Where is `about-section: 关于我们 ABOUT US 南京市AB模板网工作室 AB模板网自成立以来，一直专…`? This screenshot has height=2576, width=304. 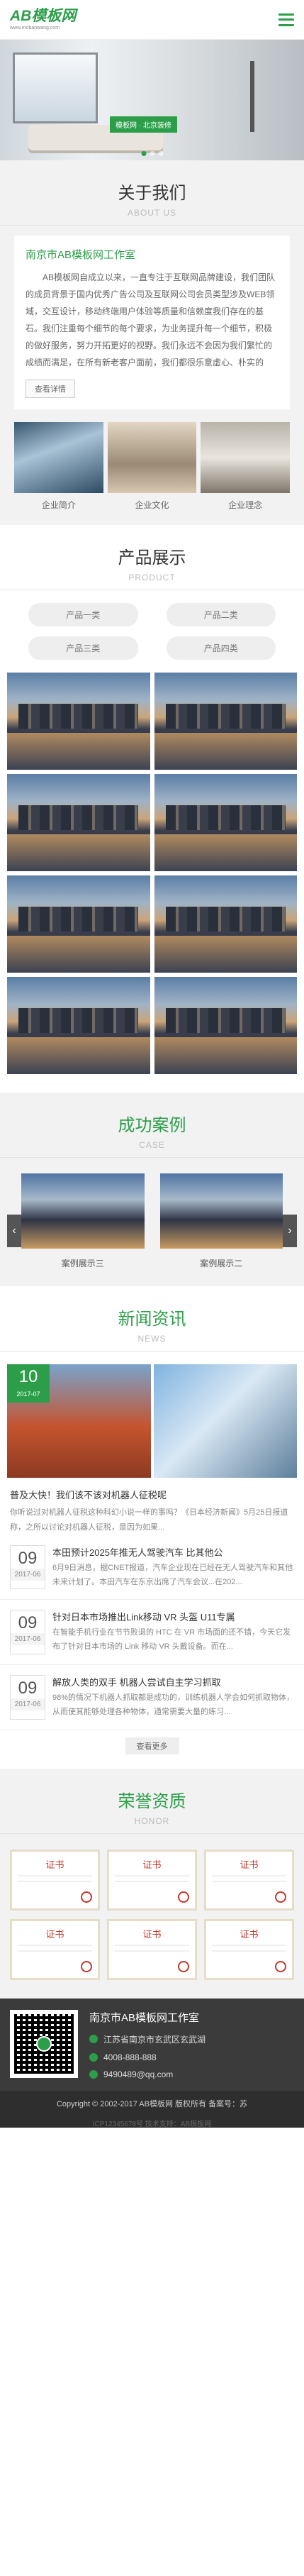 about-section: 关于我们 ABOUT US 南京市AB模板网工作室 AB模板网自成立以来，一直专… is located at coordinates (152, 342).